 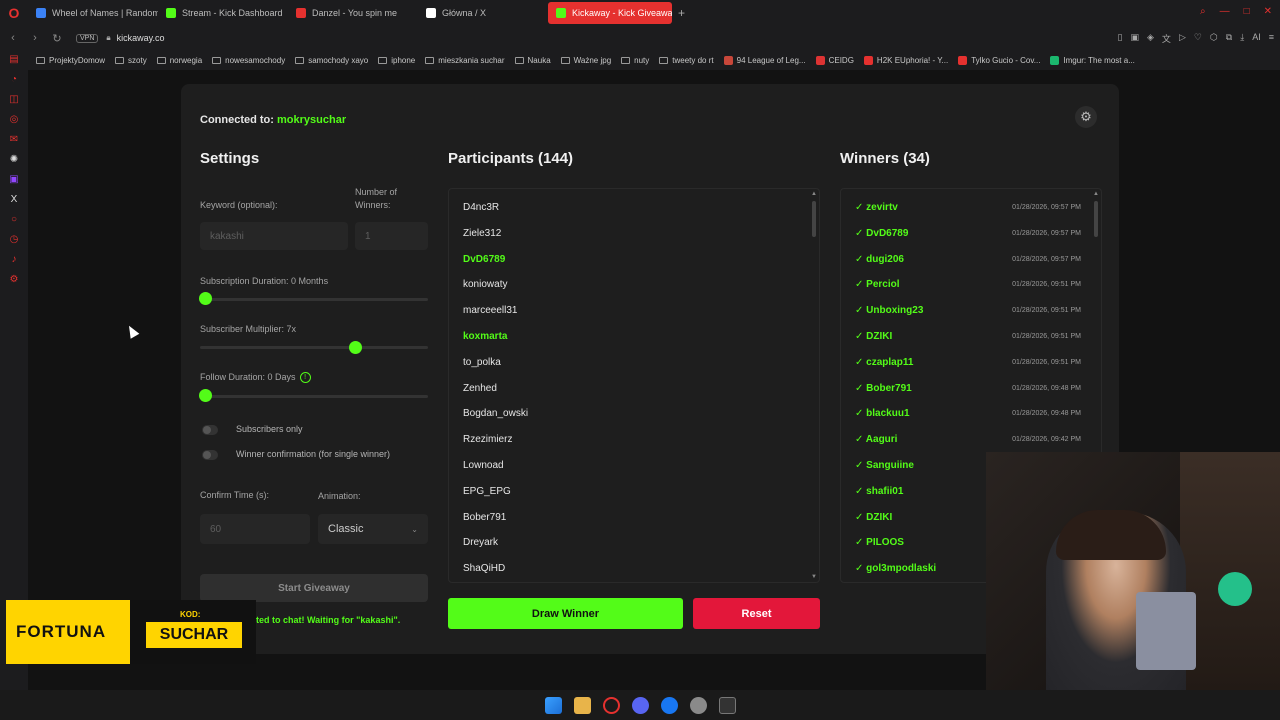 What do you see at coordinates (255, 529) in the screenshot?
I see `confirm-time-input: 60` at bounding box center [255, 529].